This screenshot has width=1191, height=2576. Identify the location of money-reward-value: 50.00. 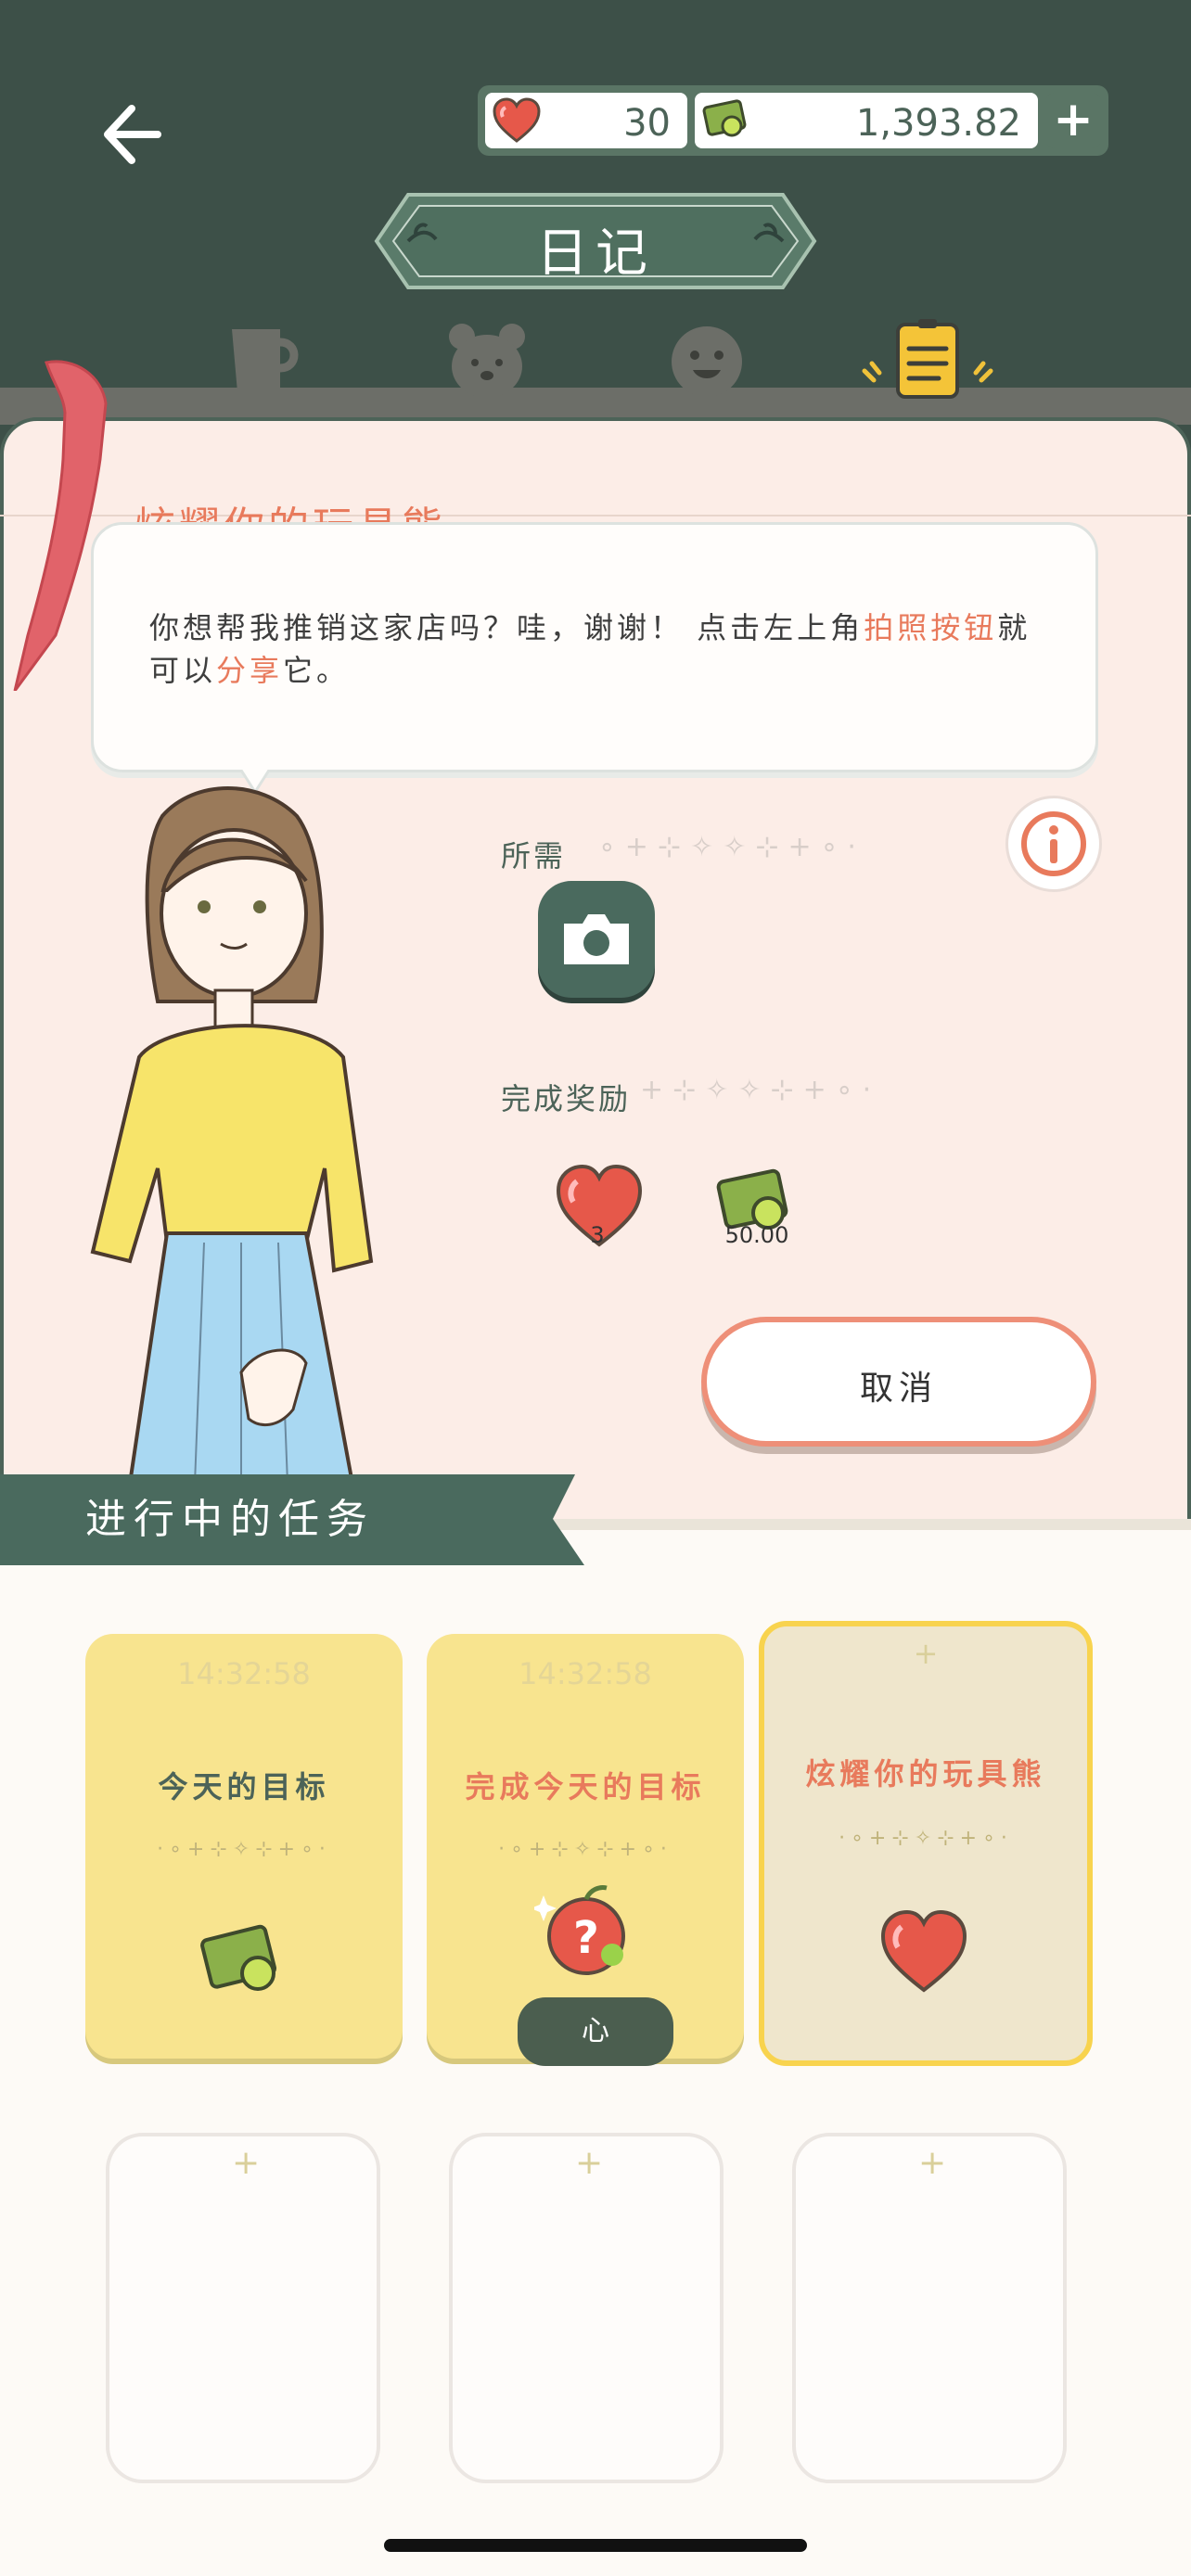
(756, 1235).